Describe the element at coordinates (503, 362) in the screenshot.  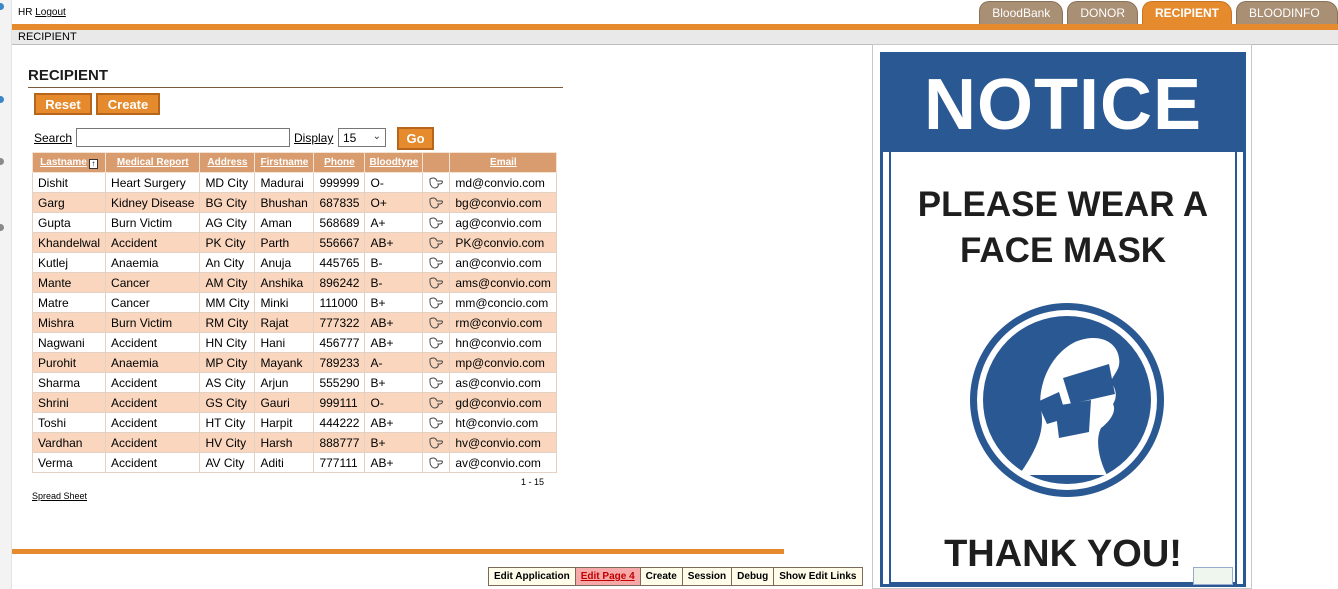
I see `cell-email: mp@convio.com` at that location.